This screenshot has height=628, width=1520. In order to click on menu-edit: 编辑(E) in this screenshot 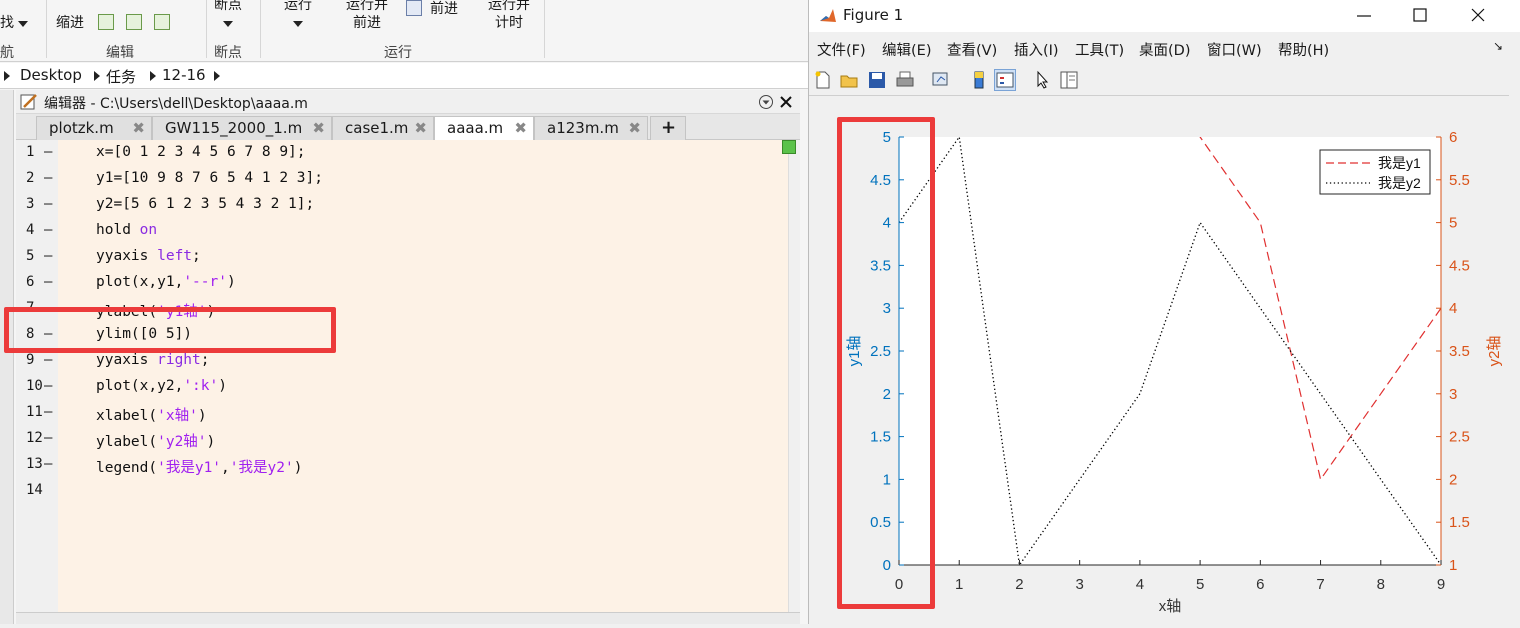, I will do `click(906, 49)`.